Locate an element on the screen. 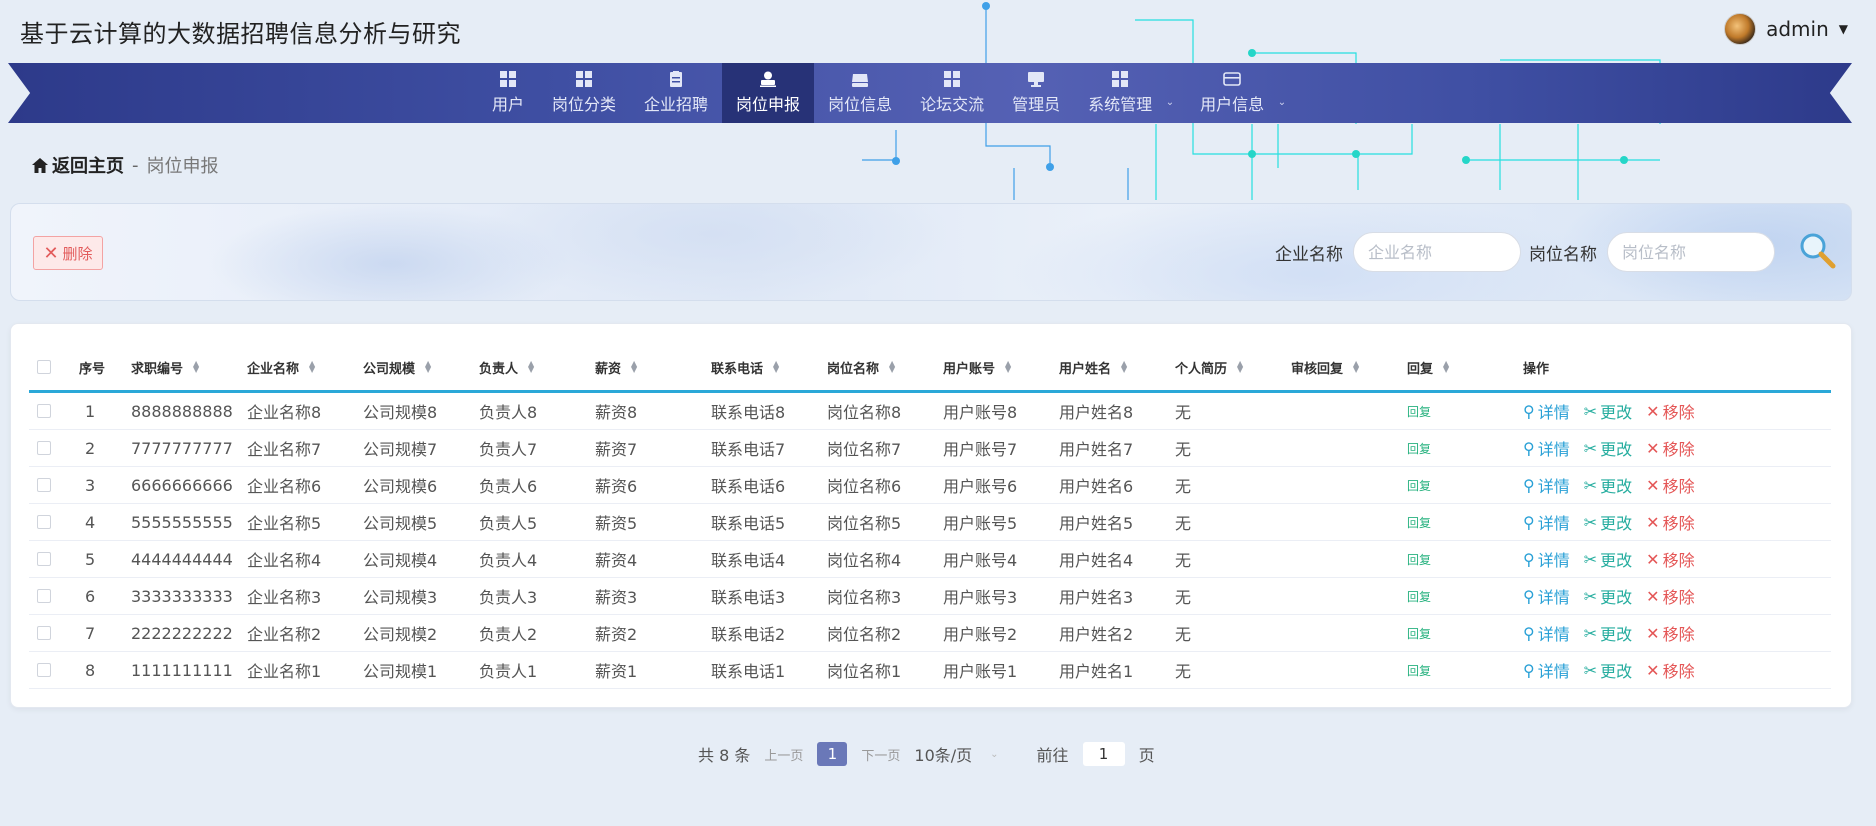  column-header: 负责人 ▲ ▼ is located at coordinates (527, 367).